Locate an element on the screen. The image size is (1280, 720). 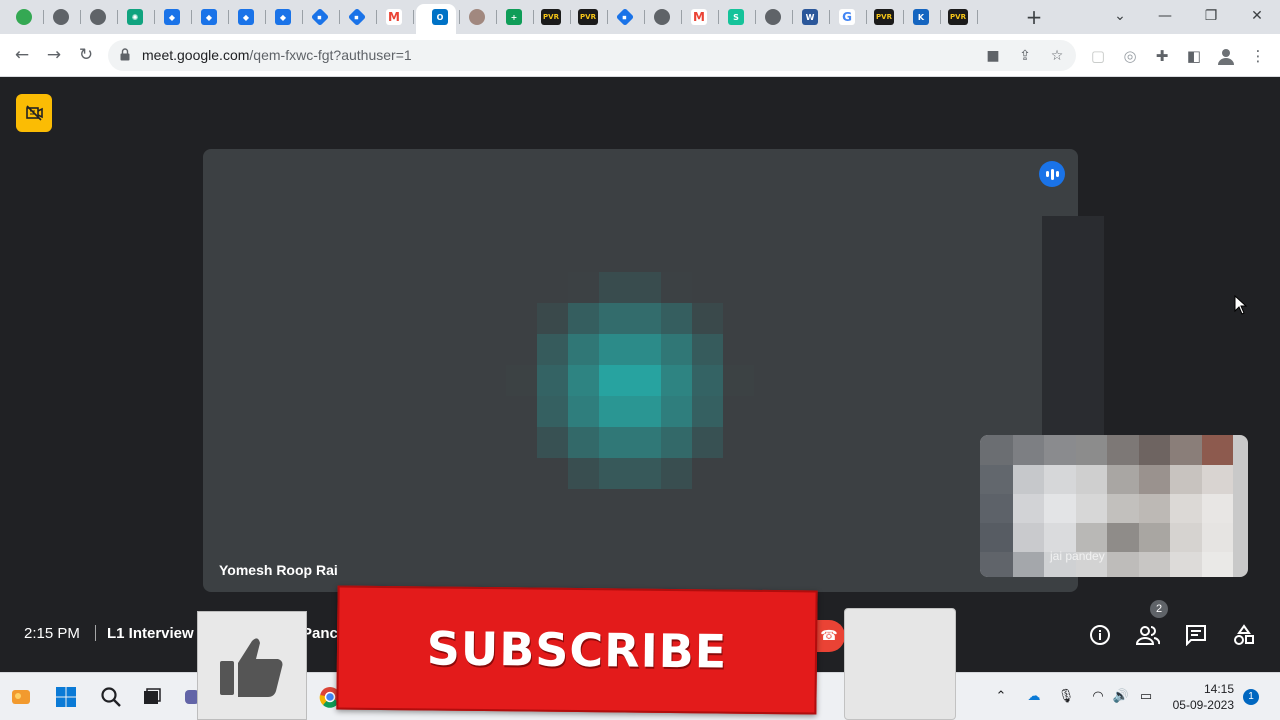
start-windows-icon is located at coordinates (66, 697).